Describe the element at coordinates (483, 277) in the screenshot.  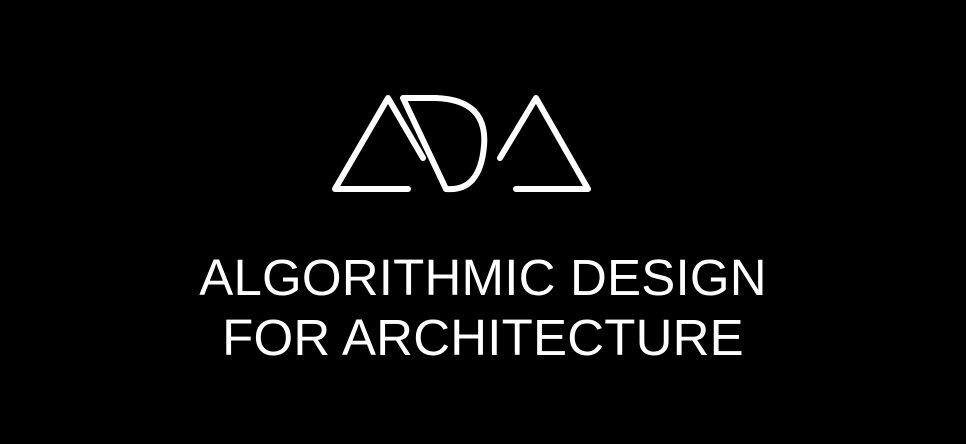
I see `title-line-1: ALGORITHMIC DESIGN` at that location.